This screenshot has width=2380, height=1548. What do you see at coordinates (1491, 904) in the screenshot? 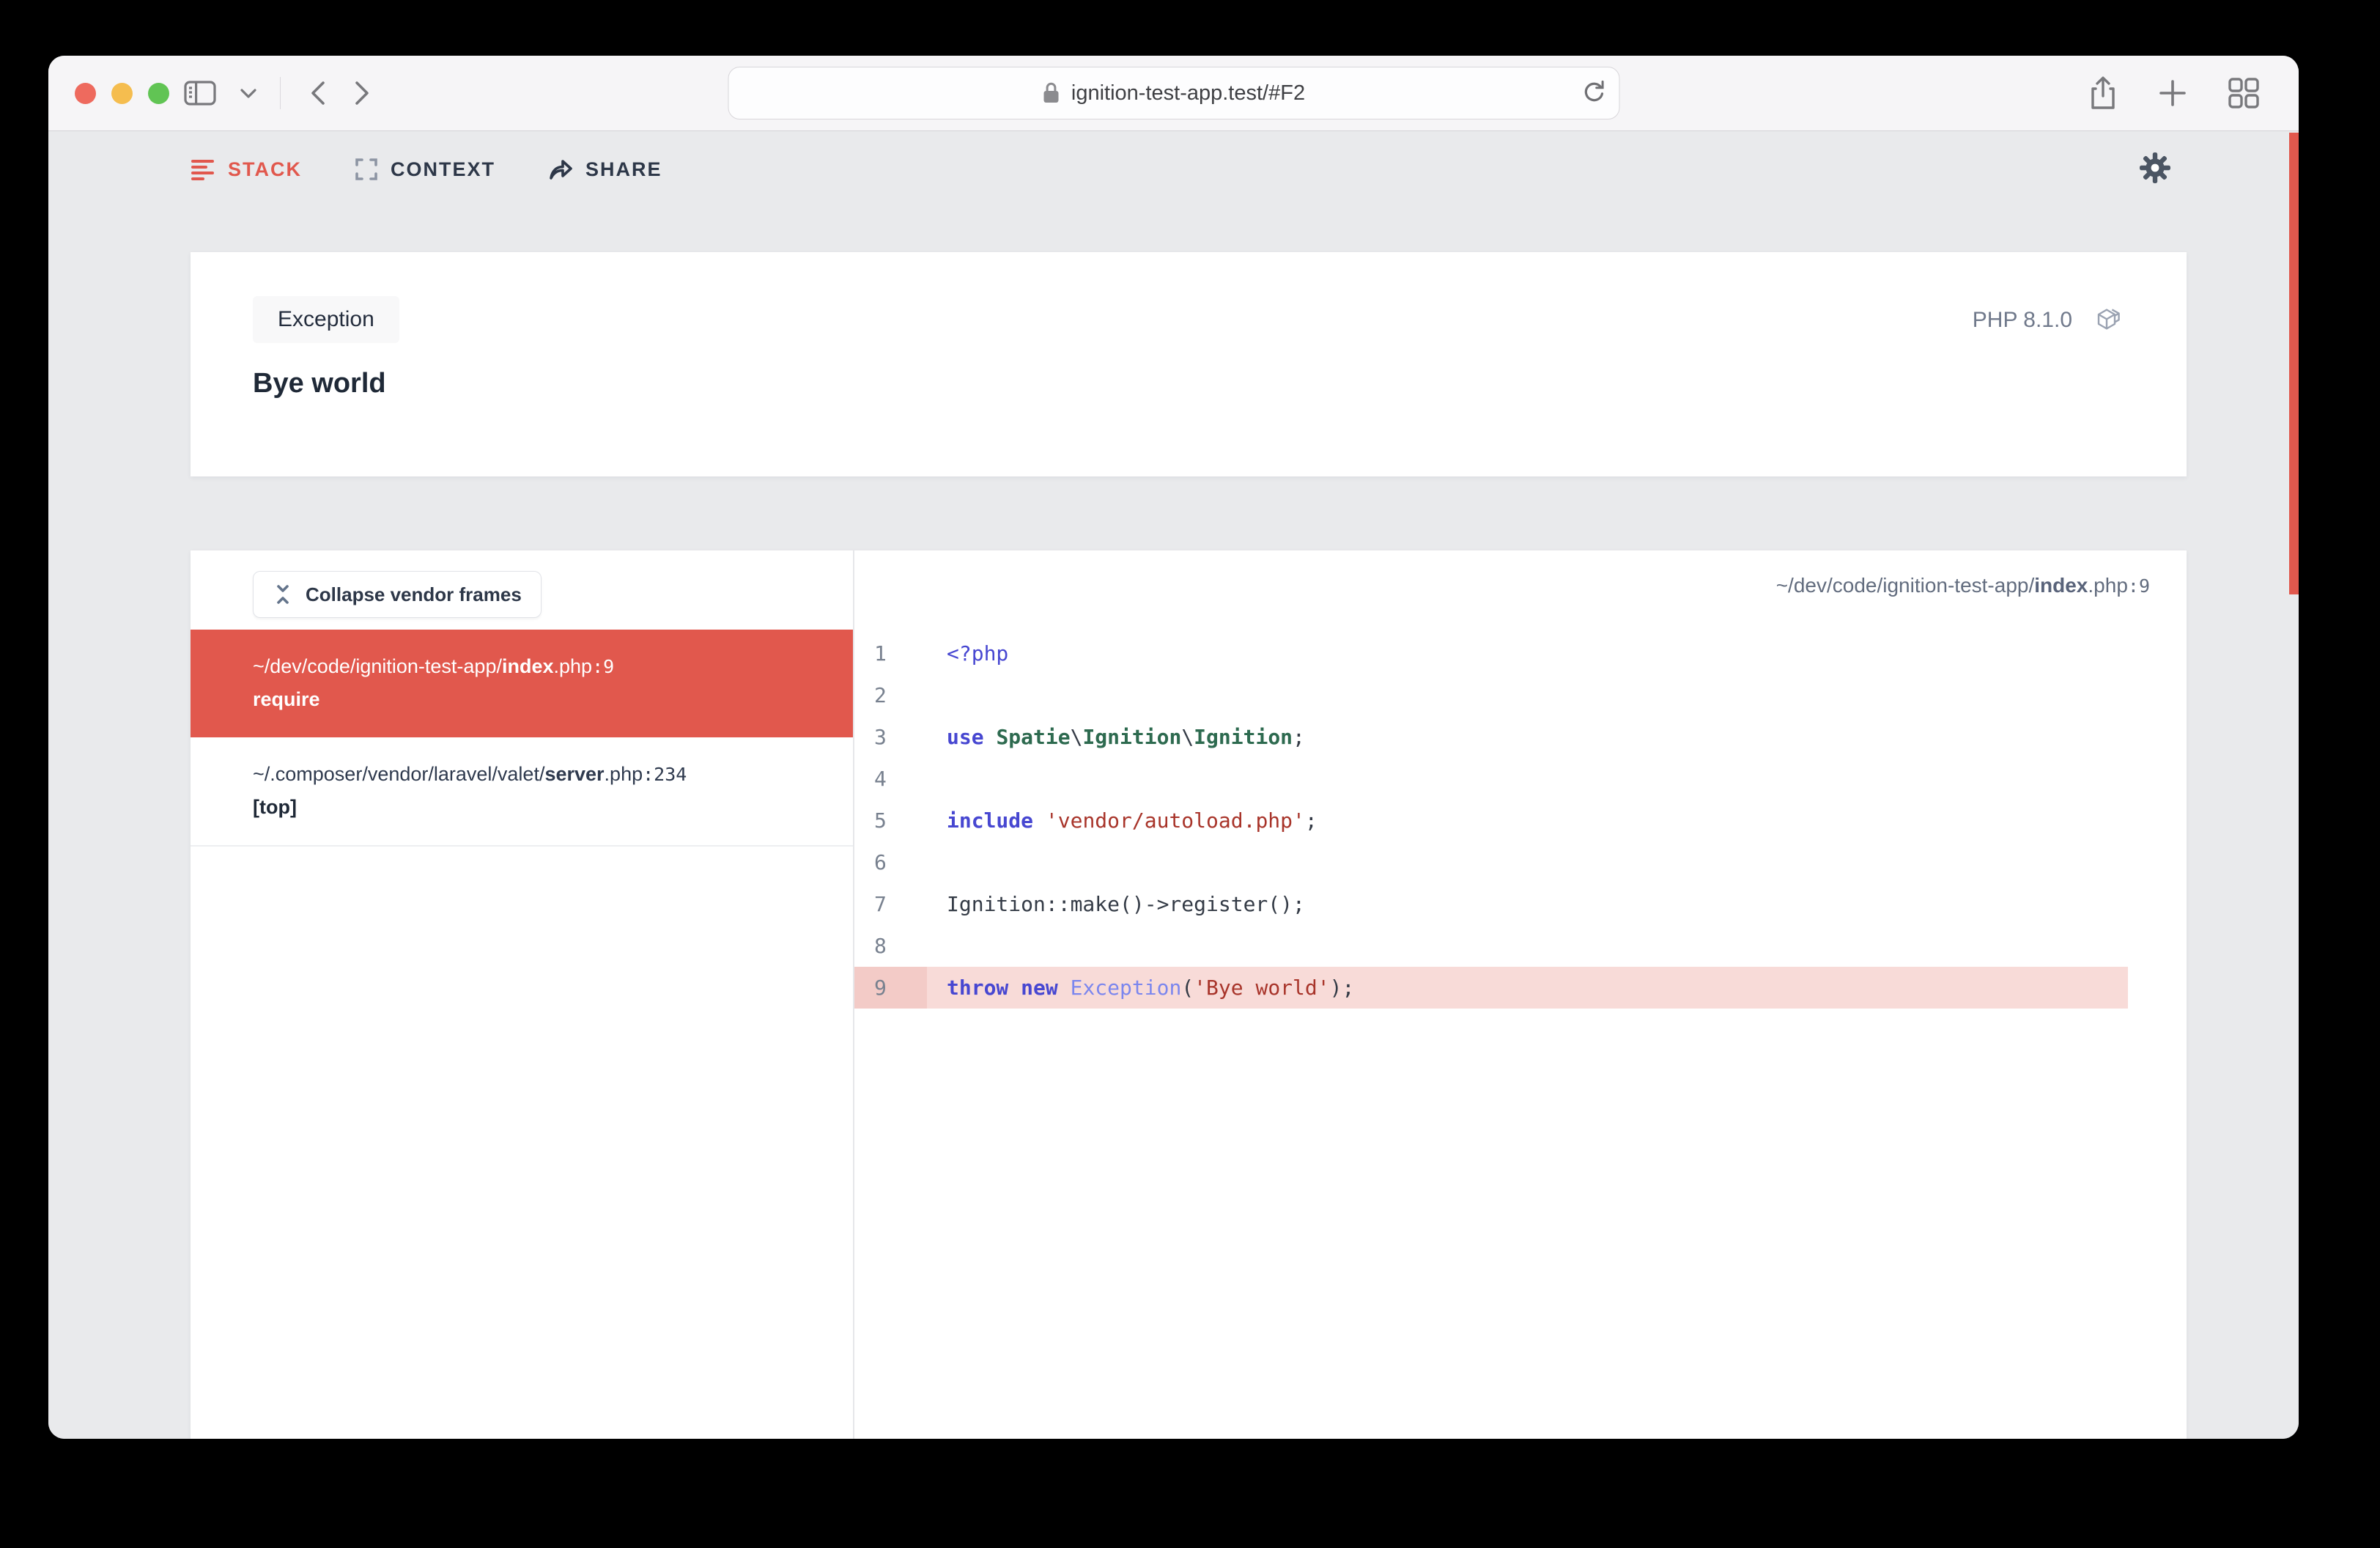
I see `code-line: 7 Ignition::make()->register();` at bounding box center [1491, 904].